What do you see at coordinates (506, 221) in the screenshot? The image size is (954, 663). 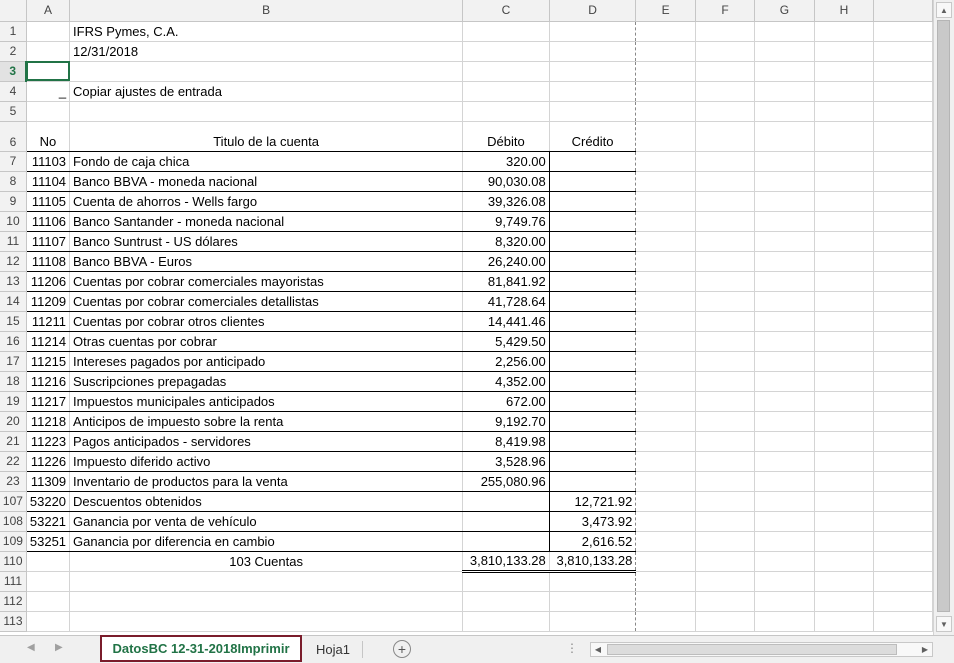 I see `account-debit: 9,749.76` at bounding box center [506, 221].